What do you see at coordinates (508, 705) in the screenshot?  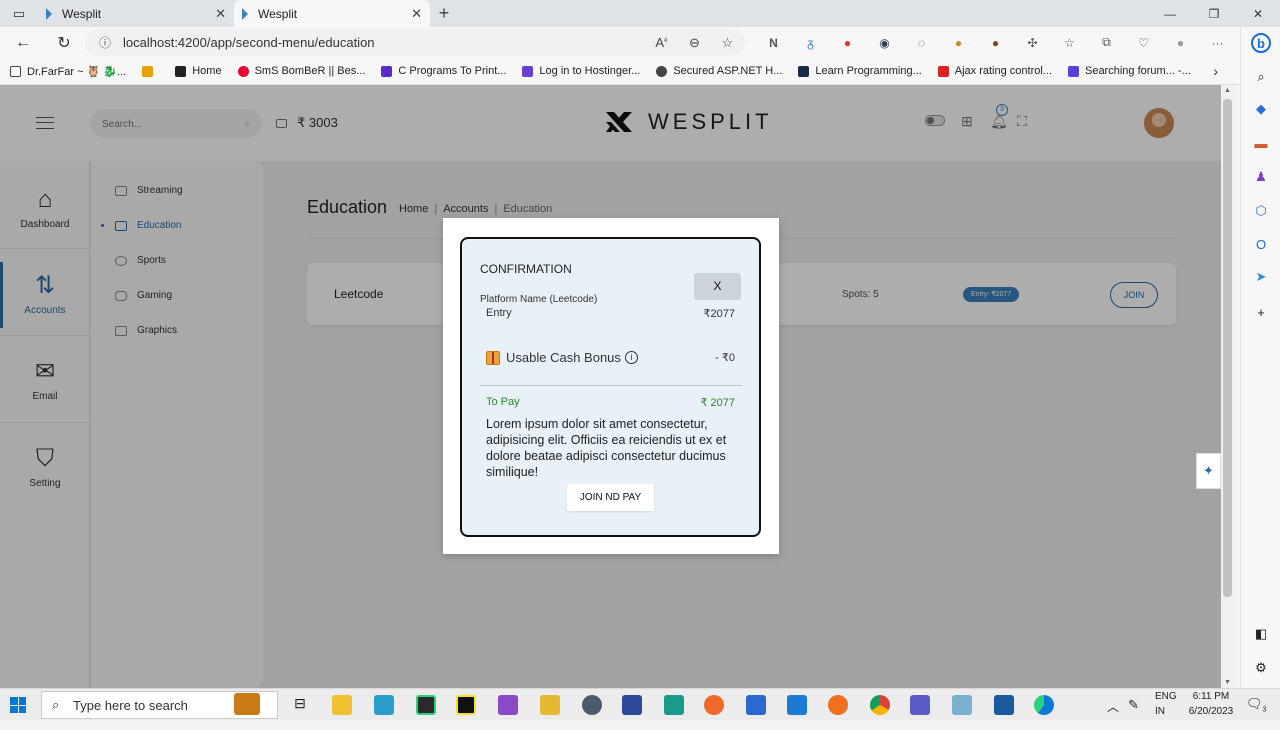 I see `visual-studio-icon` at bounding box center [508, 705].